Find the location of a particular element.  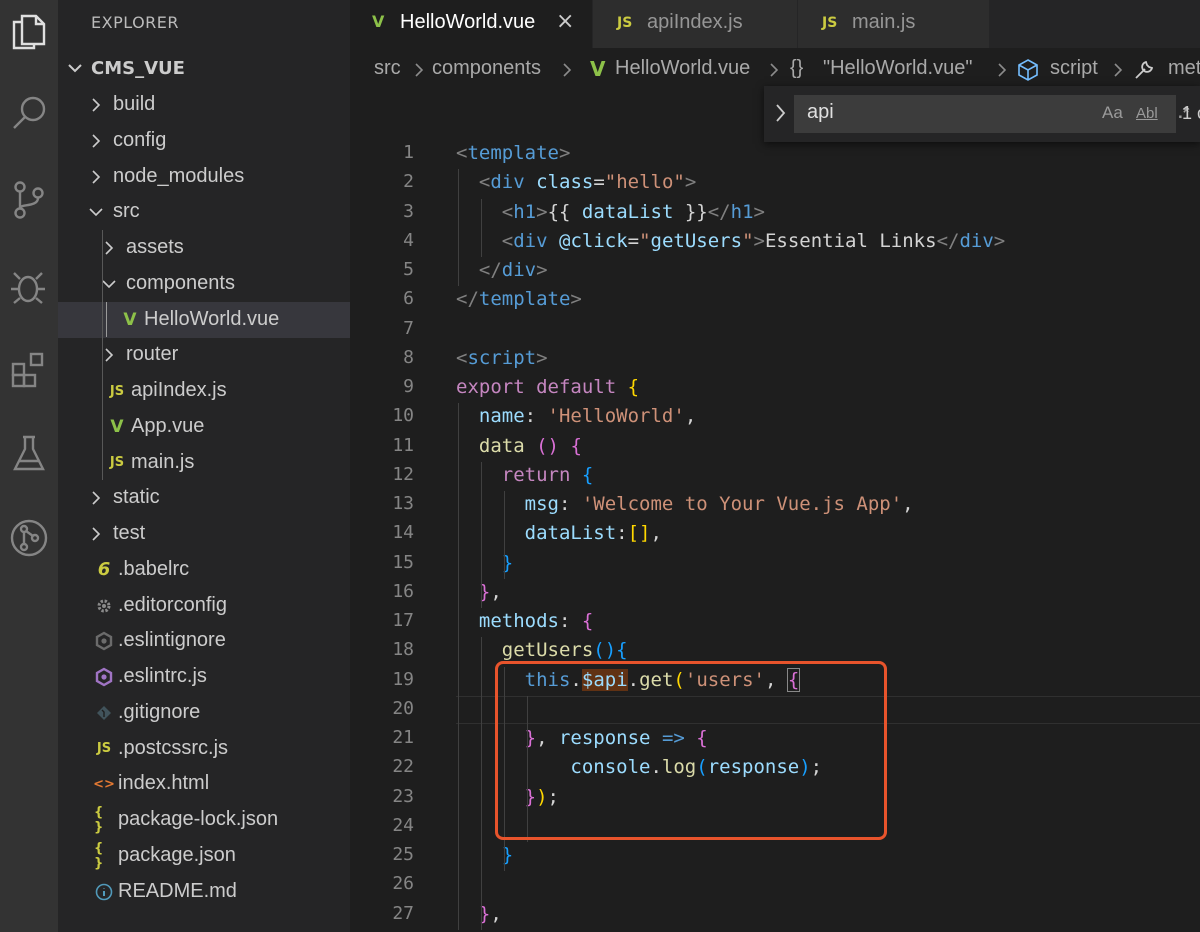

line-number: 3 is located at coordinates (408, 211).